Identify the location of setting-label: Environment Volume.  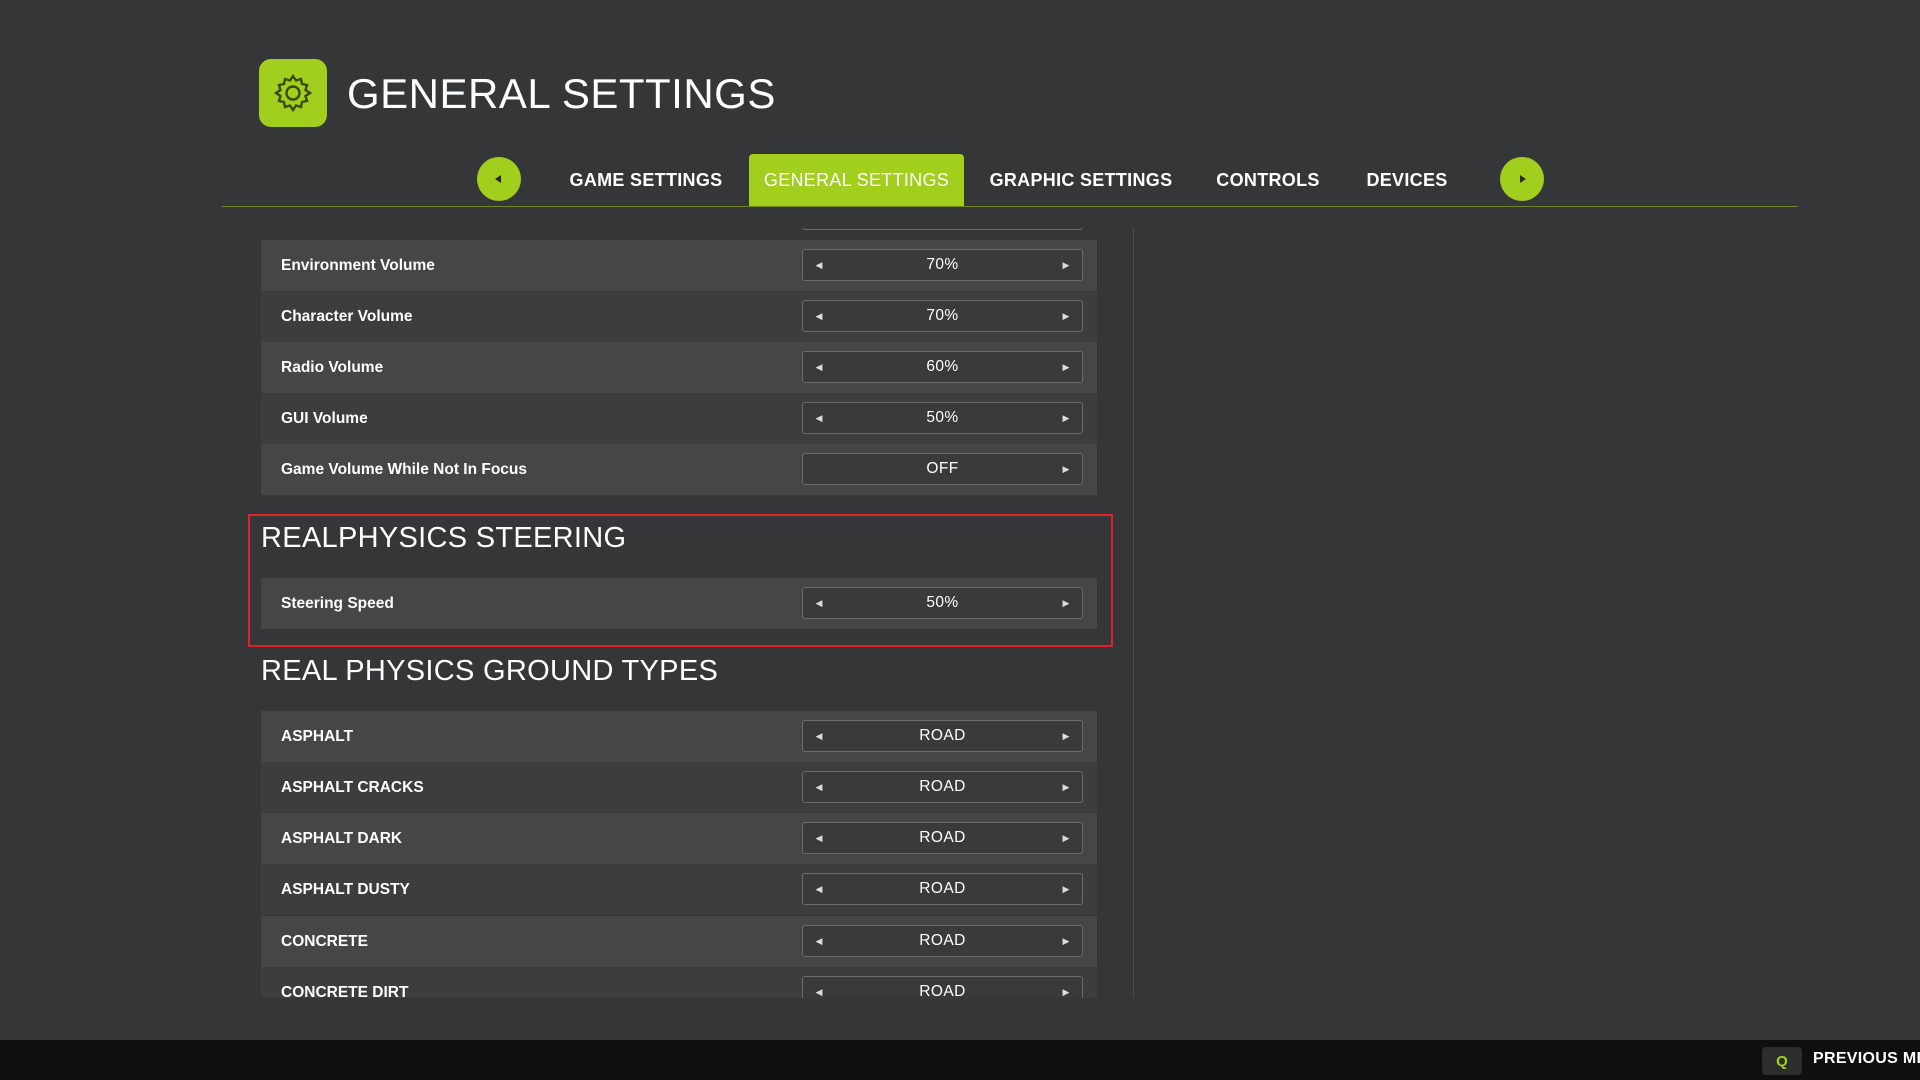
(358, 265).